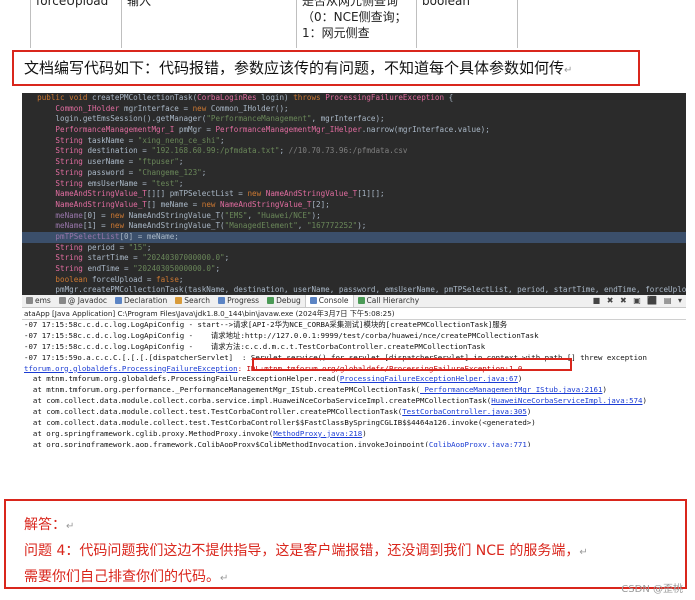 Image resolution: width=695 pixels, height=600 pixels. Describe the element at coordinates (108, 268) in the screenshot. I see `code-token: endTime =` at that location.